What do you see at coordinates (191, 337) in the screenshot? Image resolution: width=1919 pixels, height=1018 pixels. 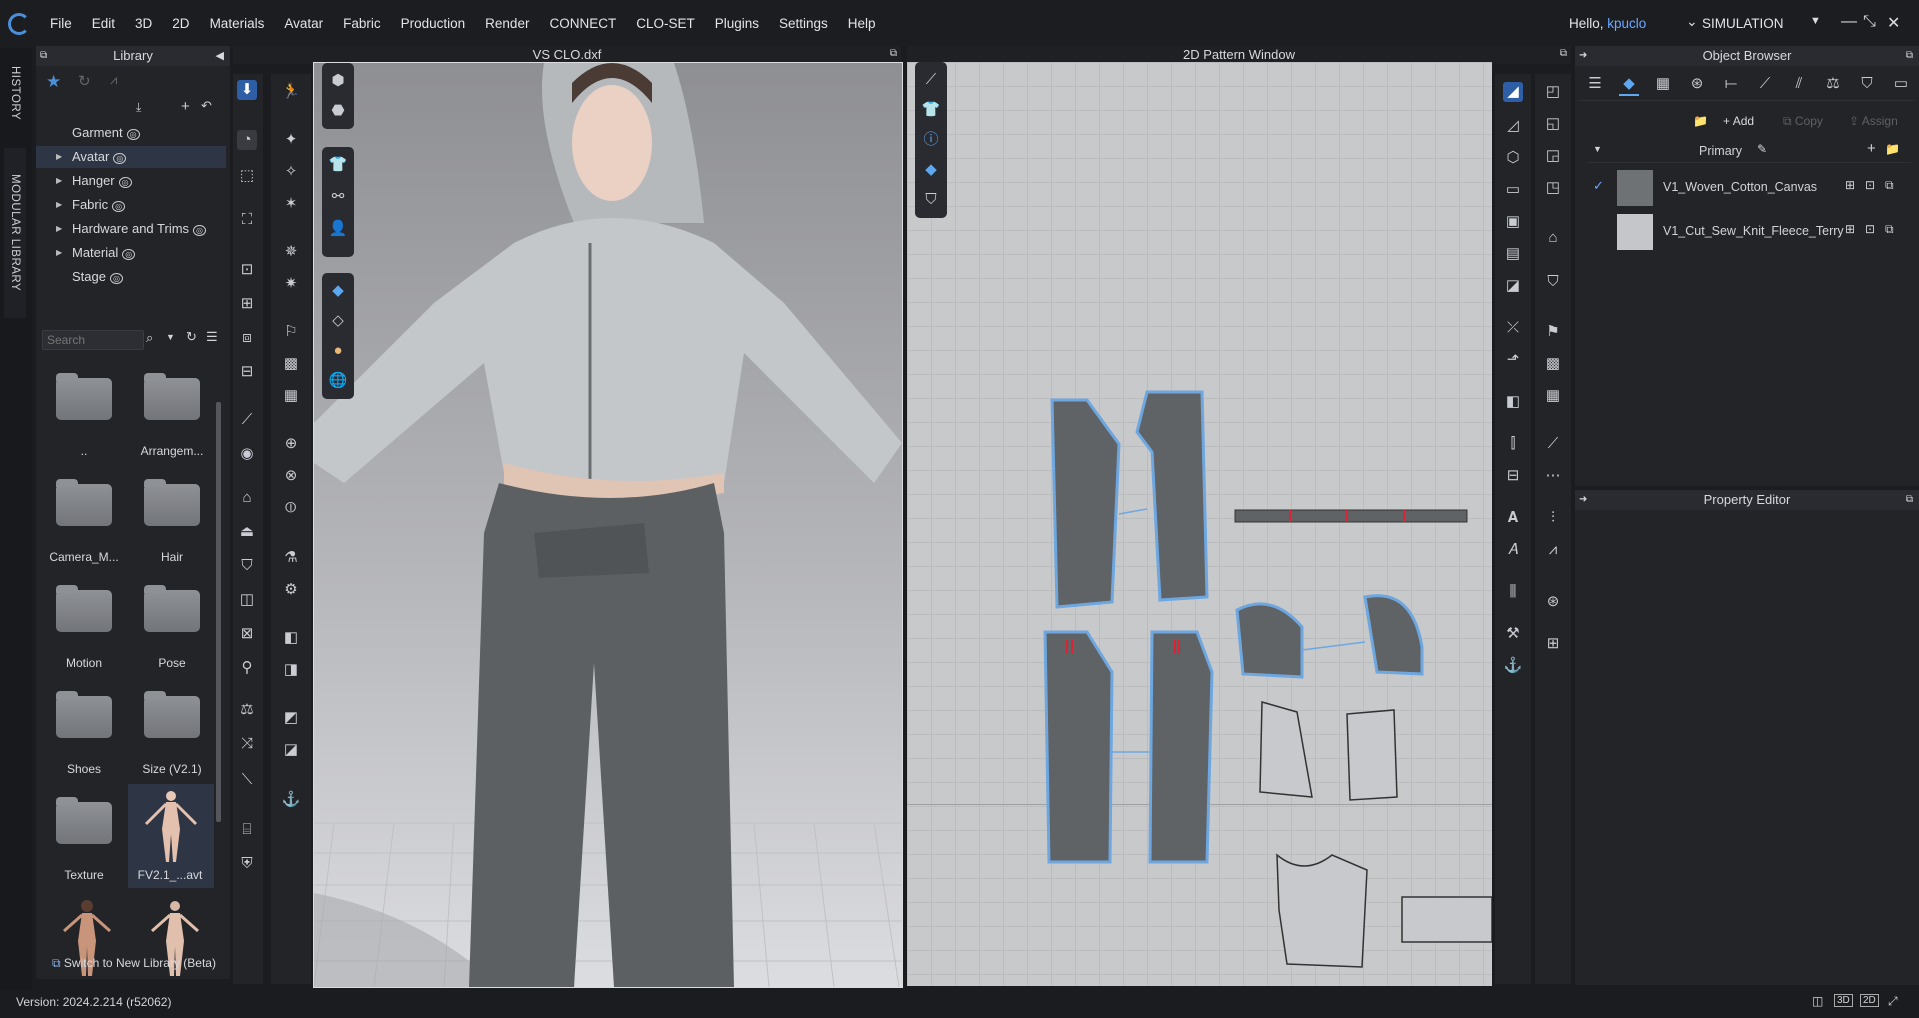 I see `refresh-icon: ↻` at bounding box center [191, 337].